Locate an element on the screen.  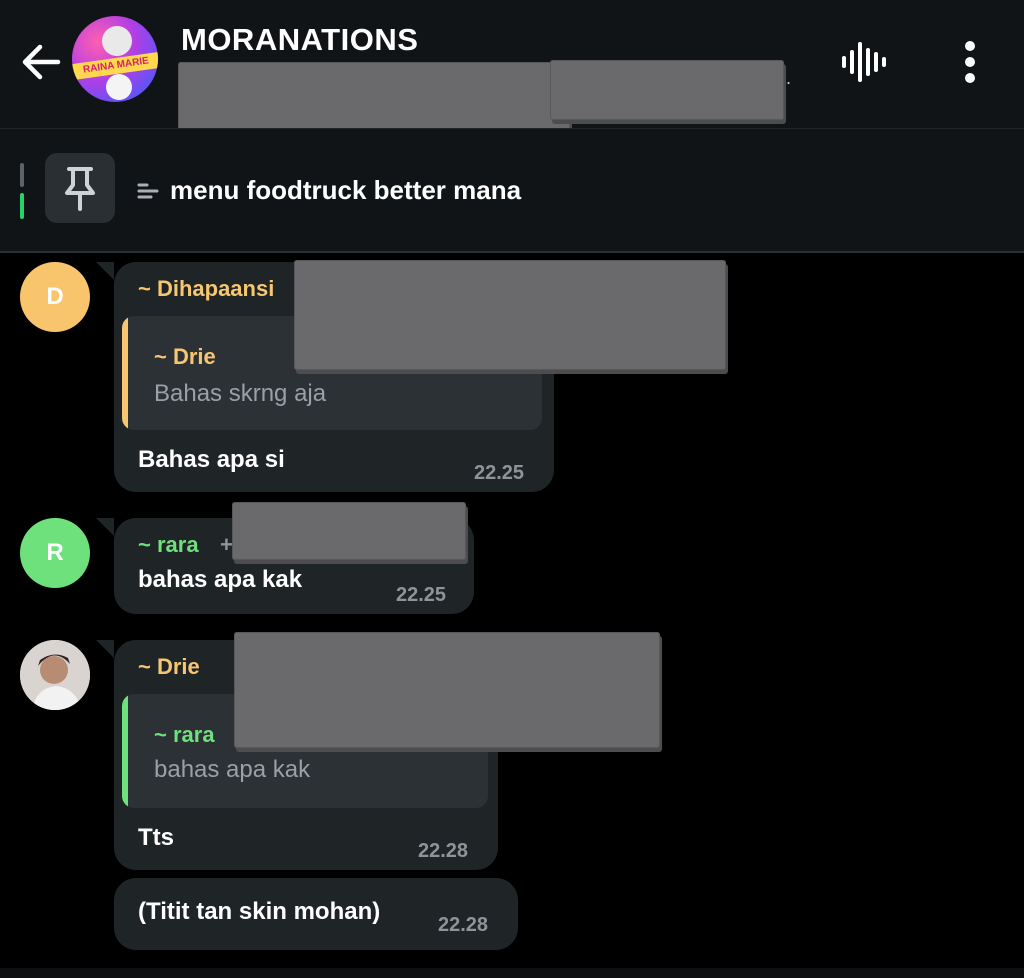
chat-title: MORANATIONS is located at coordinates (299, 40).